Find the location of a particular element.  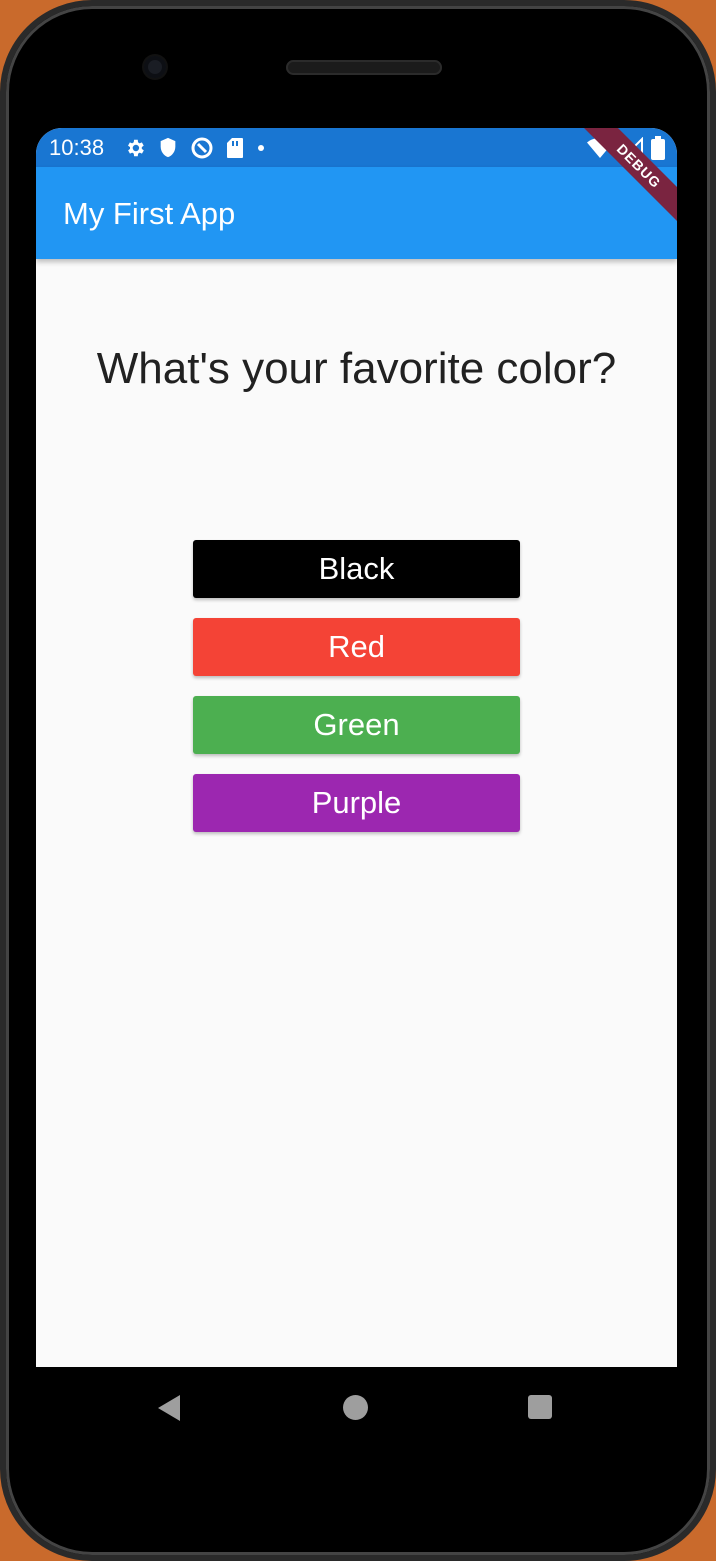

app-bar: My First App is located at coordinates (356, 213).